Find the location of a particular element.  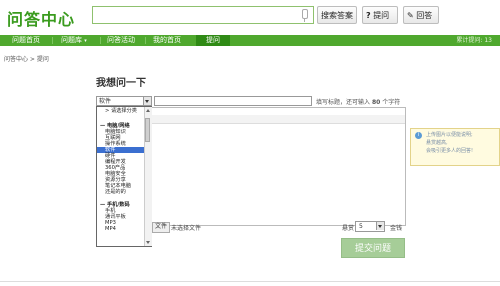

nav-item-my-home: 我的首页 is located at coordinates (167, 40).